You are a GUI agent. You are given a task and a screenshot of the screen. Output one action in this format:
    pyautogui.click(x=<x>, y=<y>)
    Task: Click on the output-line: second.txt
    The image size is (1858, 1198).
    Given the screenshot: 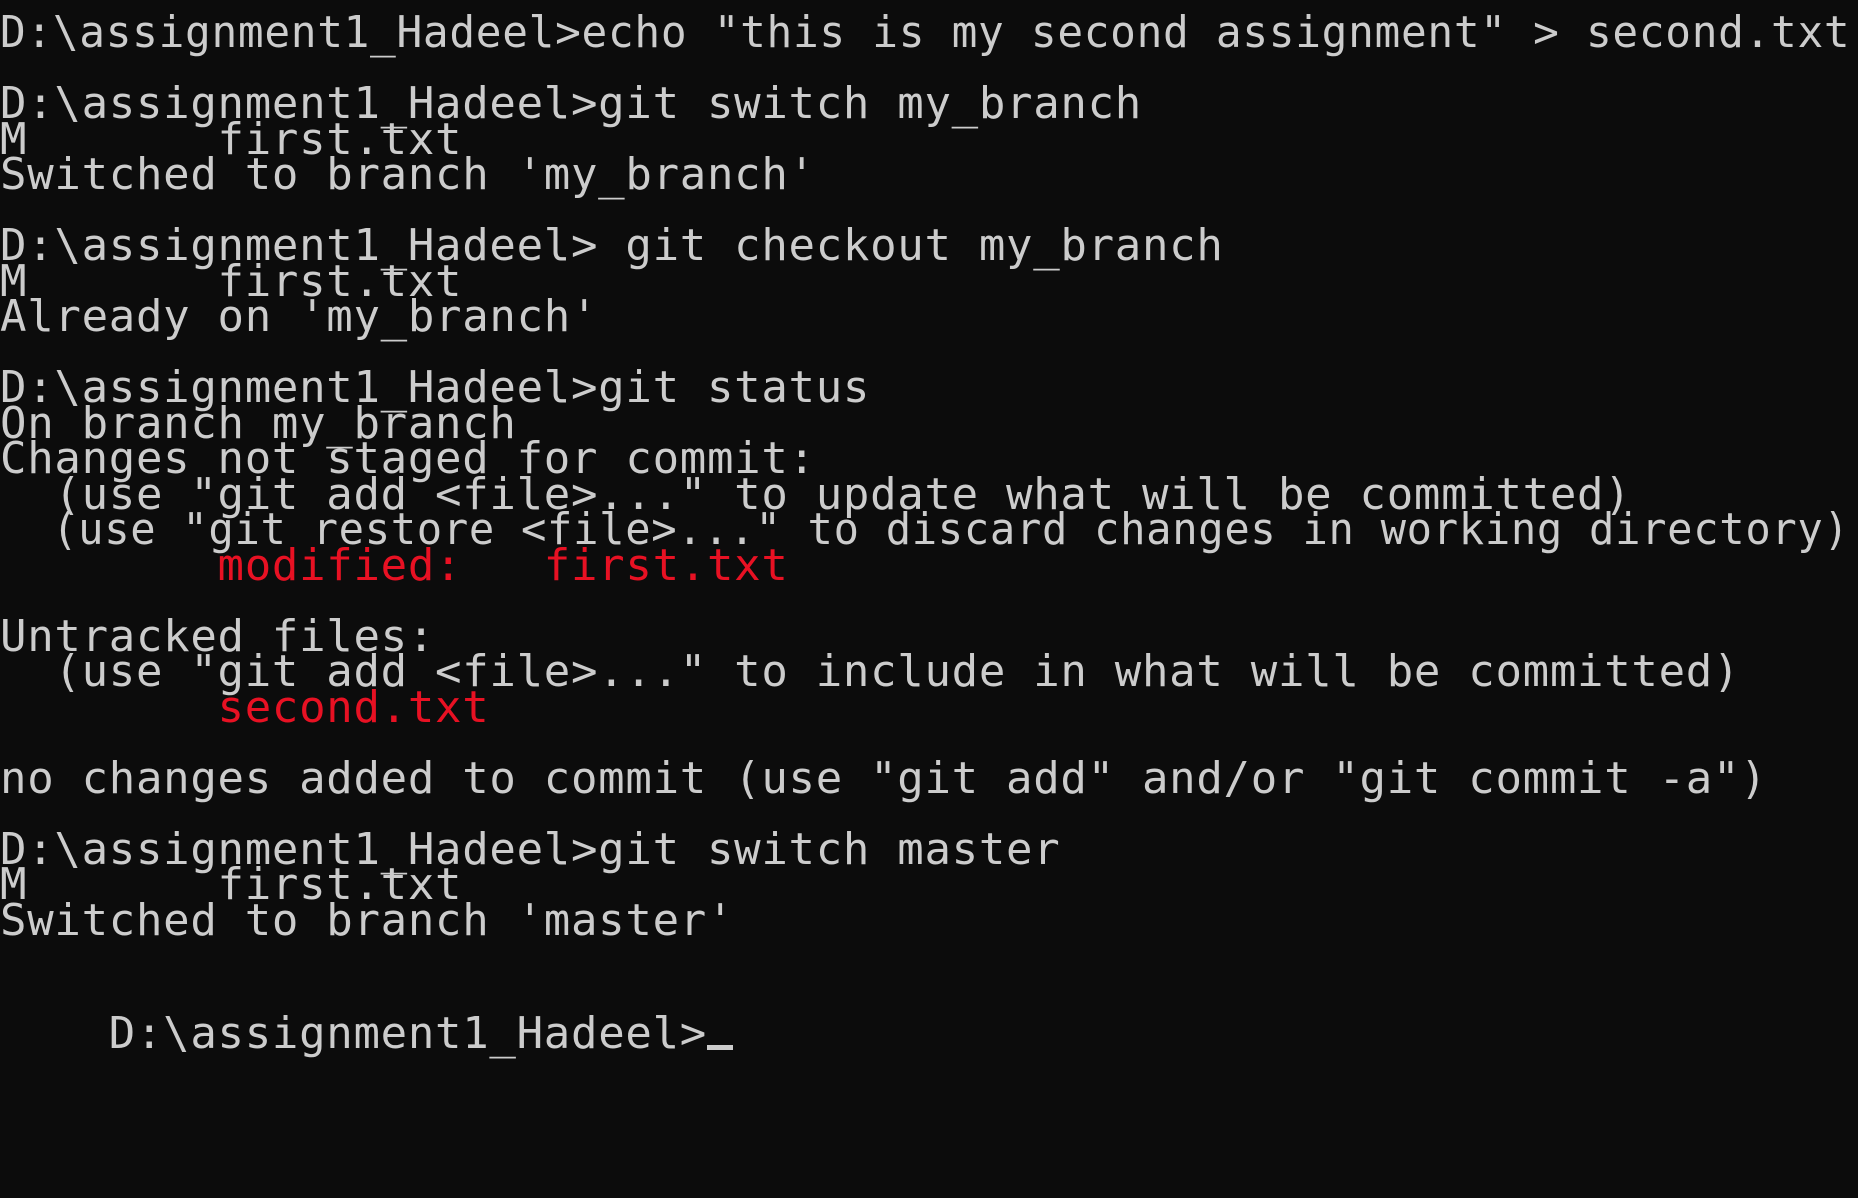 What is the action you would take?
    pyautogui.click(x=245, y=707)
    